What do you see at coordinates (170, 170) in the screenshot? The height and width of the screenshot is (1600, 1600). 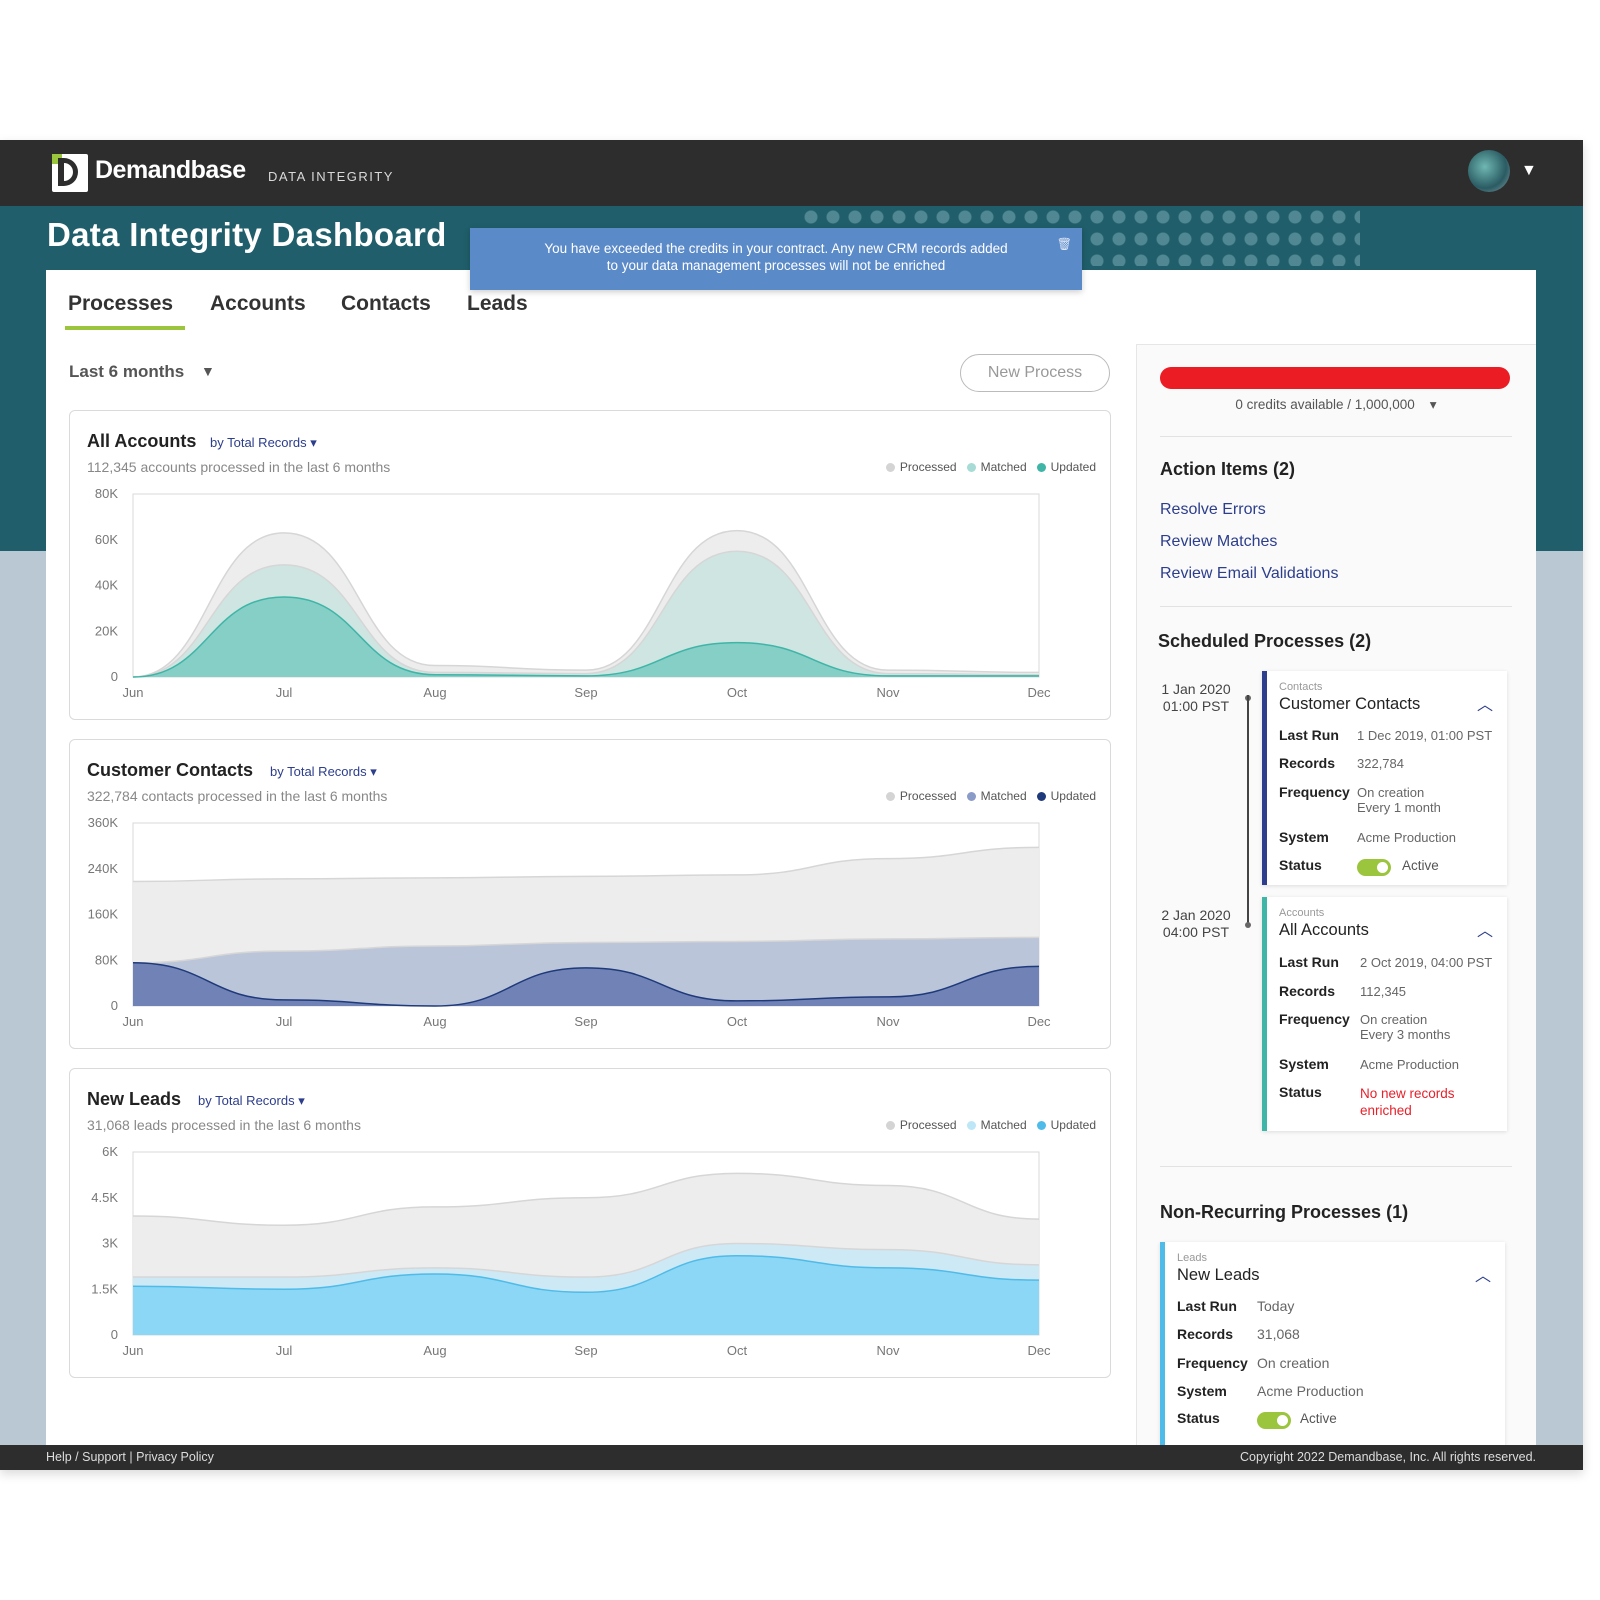 I see `brand-name: Demandbase` at bounding box center [170, 170].